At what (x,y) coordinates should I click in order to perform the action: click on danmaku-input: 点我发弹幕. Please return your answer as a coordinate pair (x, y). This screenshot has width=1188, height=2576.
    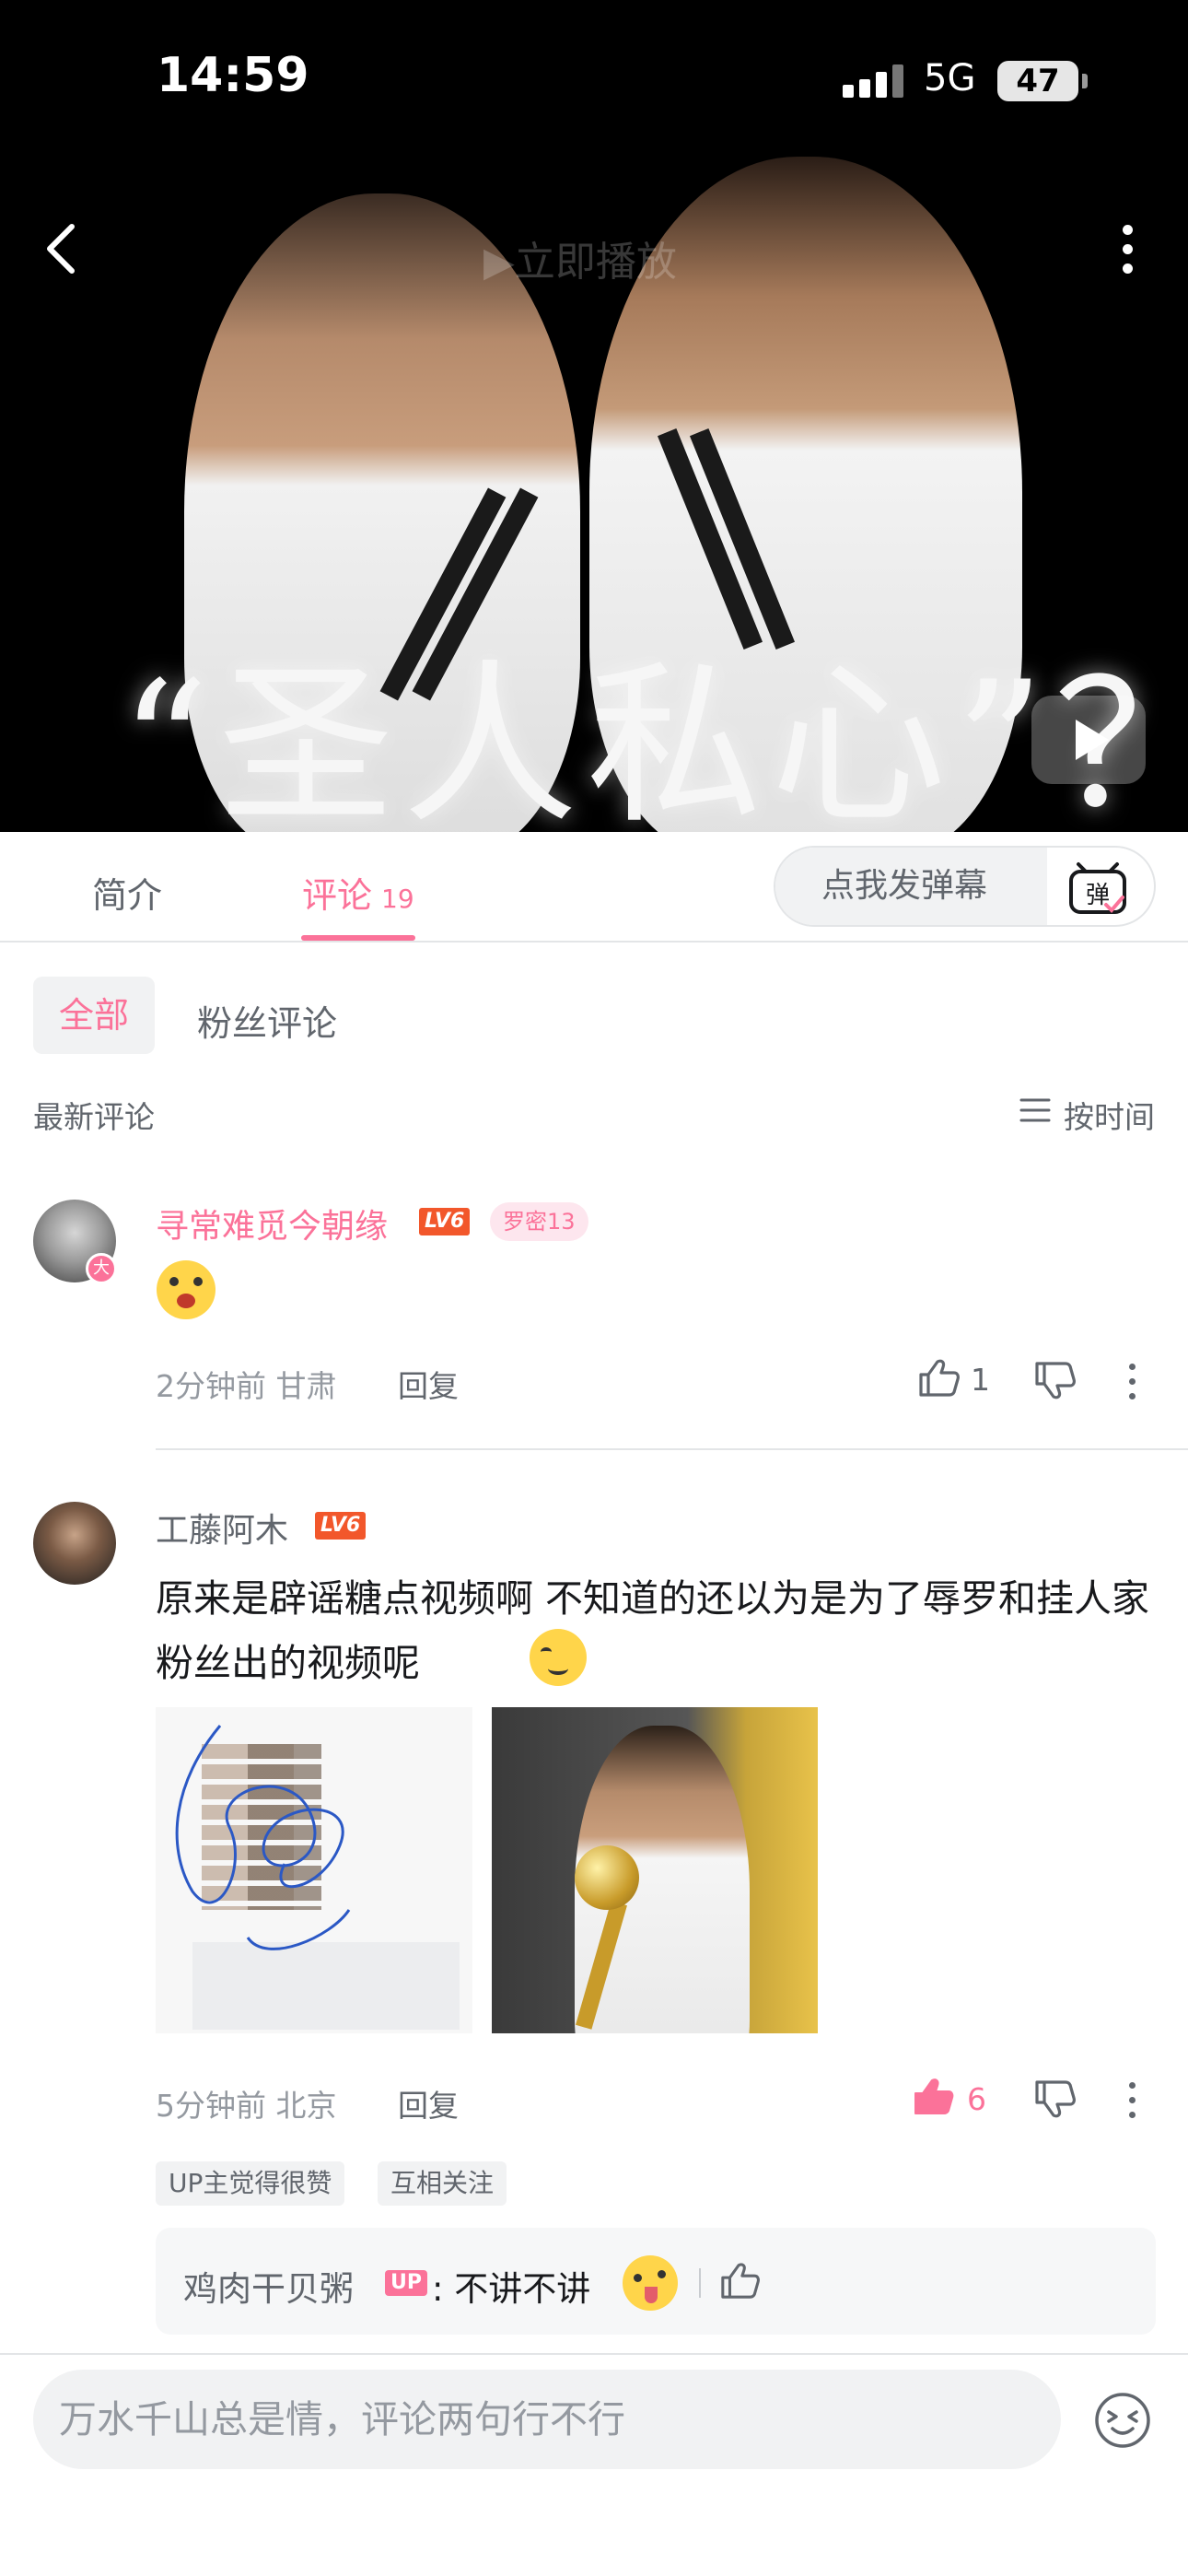
    Looking at the image, I should click on (911, 886).